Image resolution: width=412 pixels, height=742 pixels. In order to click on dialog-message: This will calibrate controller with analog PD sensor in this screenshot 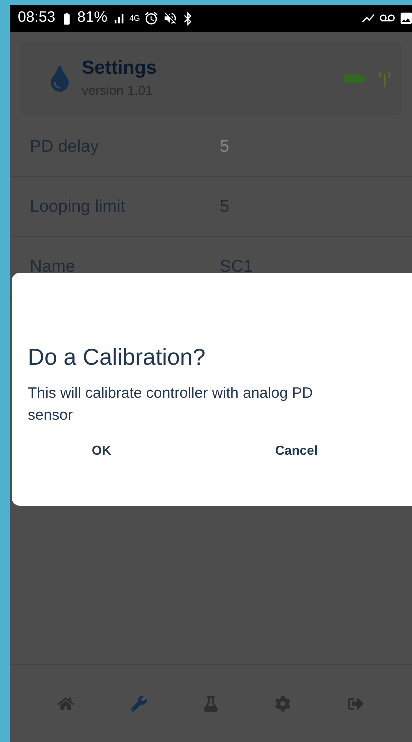, I will do `click(171, 405)`.